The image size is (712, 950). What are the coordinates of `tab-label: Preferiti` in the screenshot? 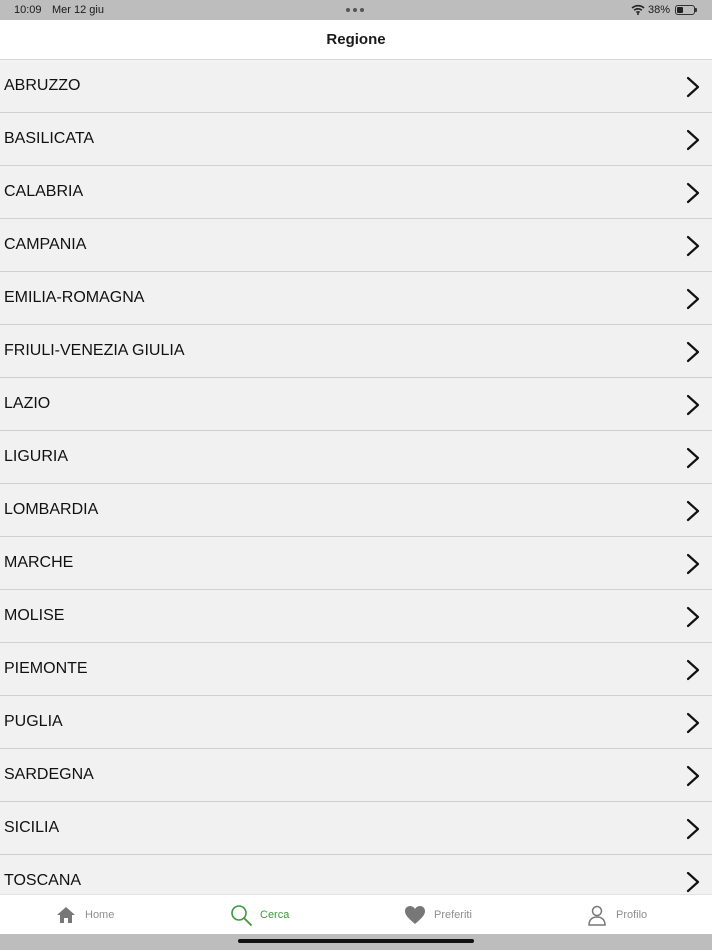 It's located at (453, 915).